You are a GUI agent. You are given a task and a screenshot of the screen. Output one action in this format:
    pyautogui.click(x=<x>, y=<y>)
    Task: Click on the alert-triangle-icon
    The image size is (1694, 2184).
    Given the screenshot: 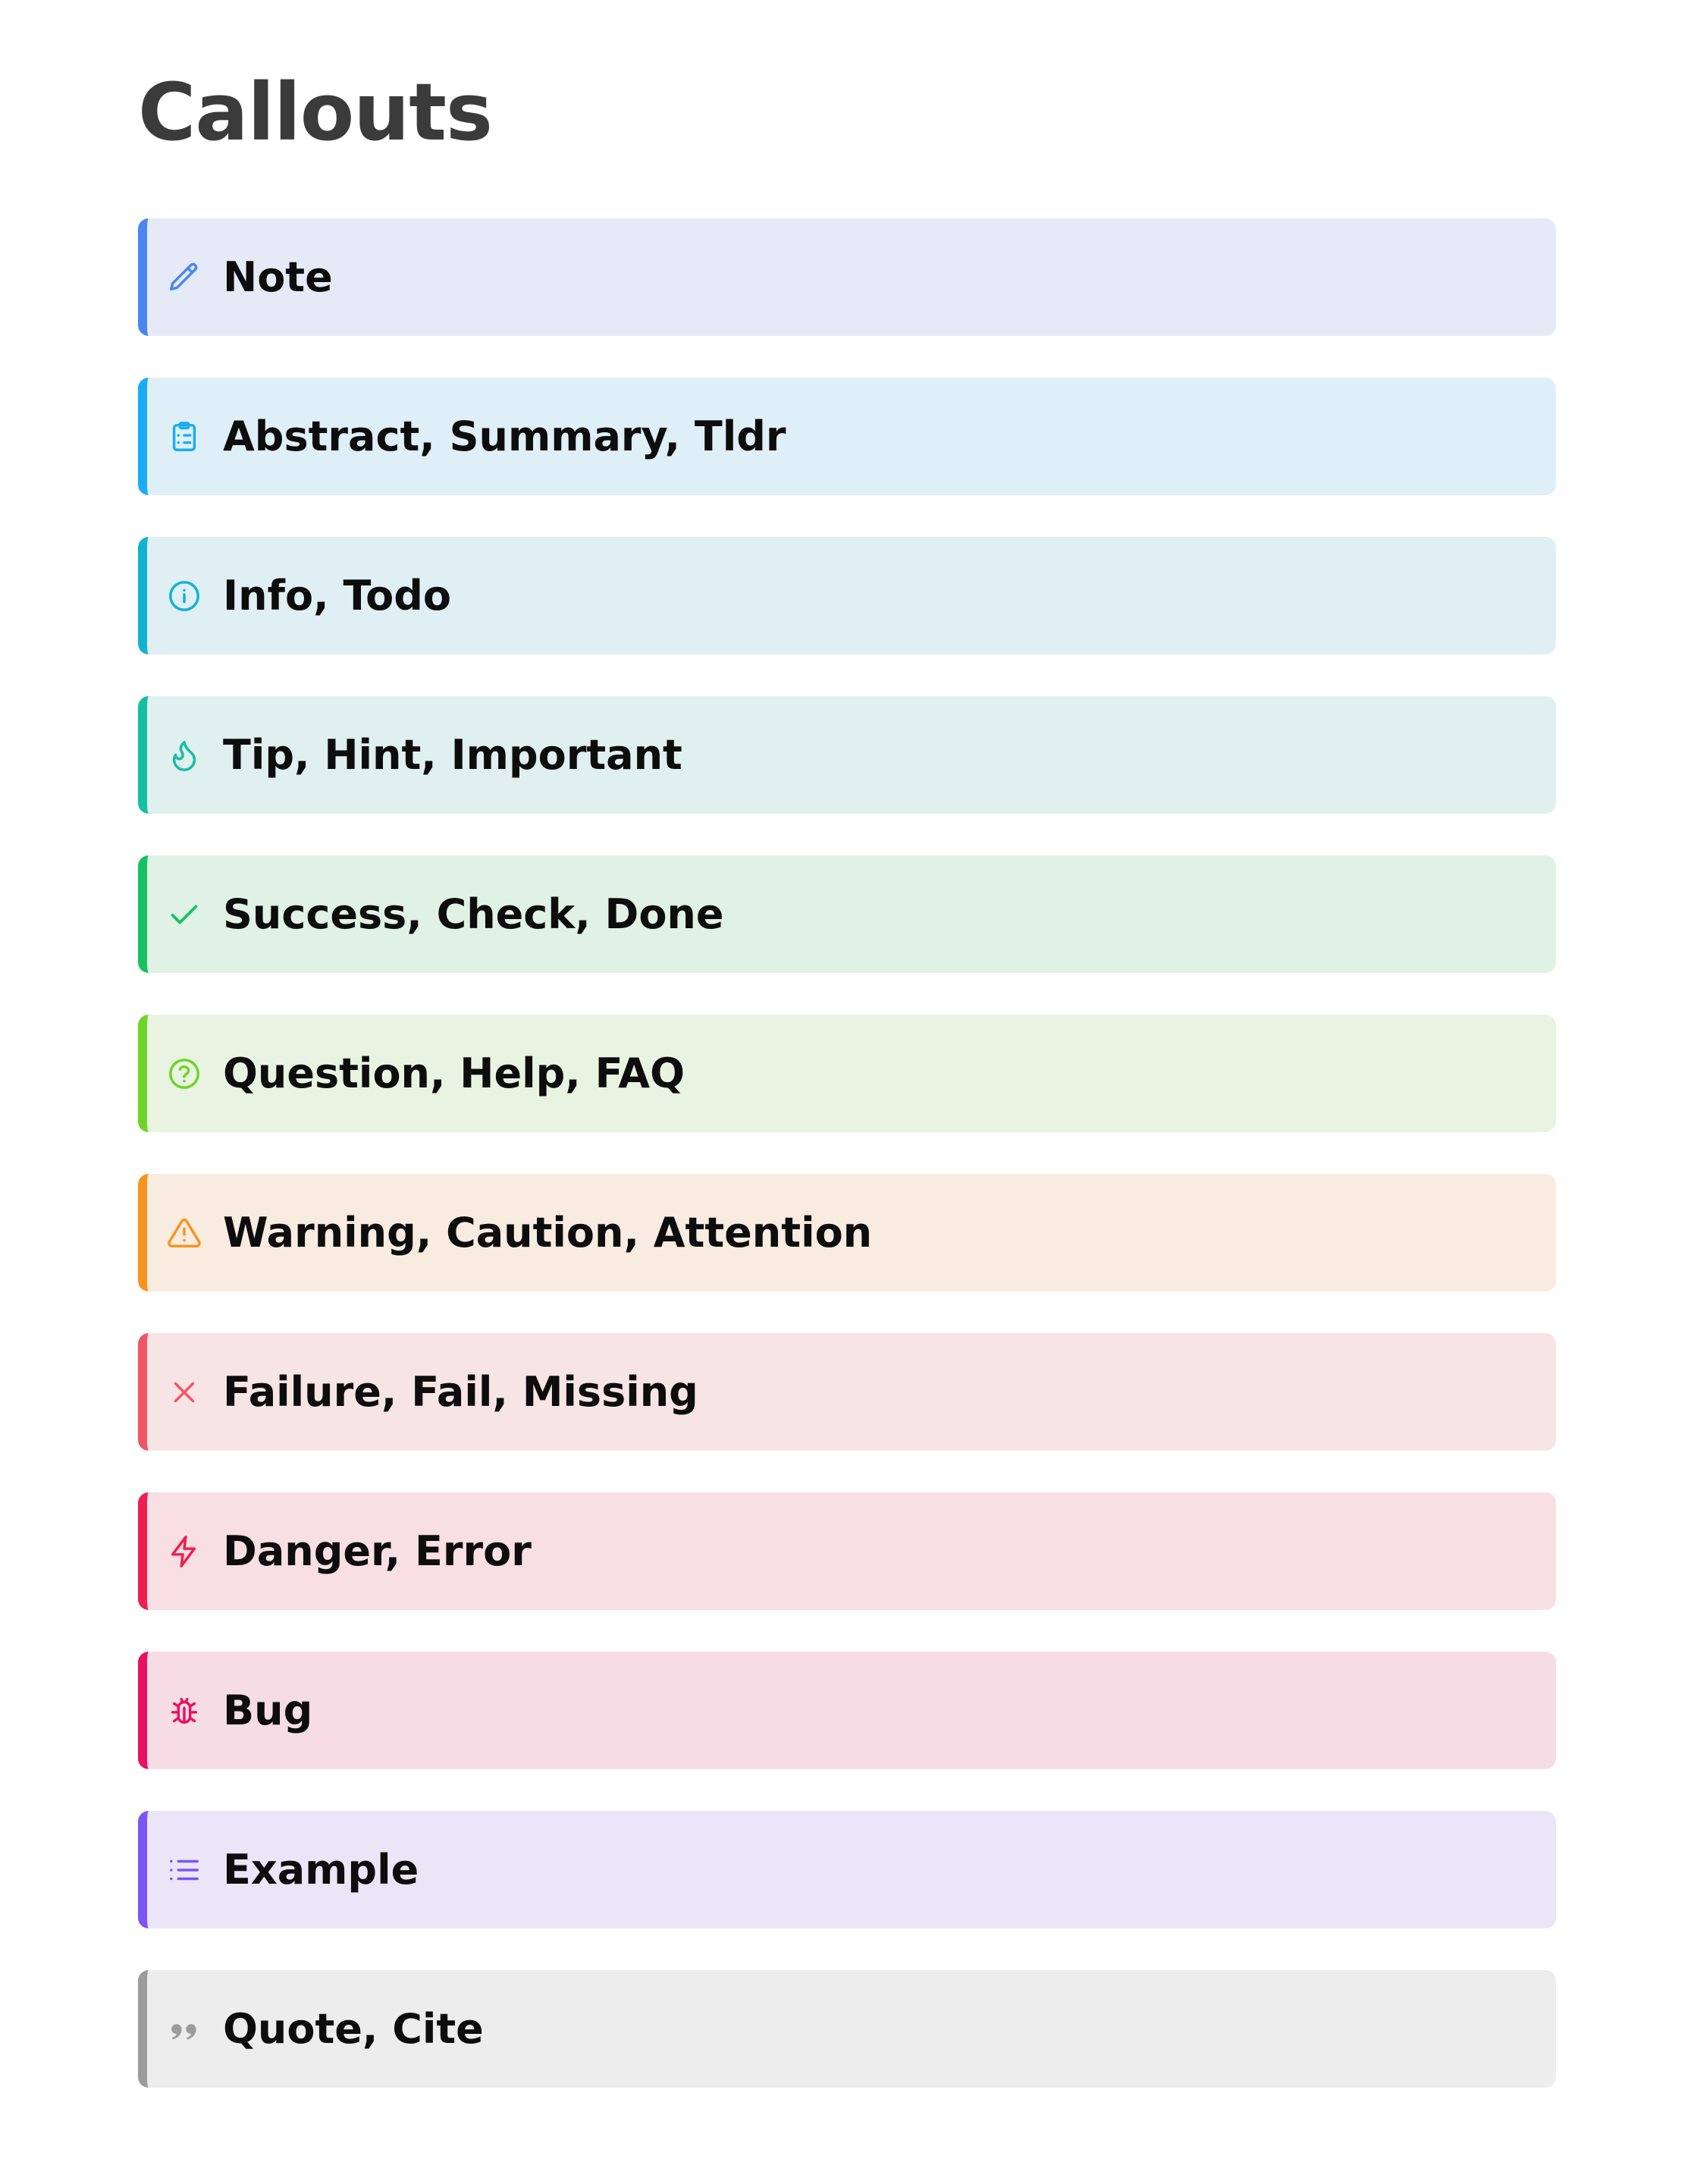 What is the action you would take?
    pyautogui.click(x=184, y=1233)
    